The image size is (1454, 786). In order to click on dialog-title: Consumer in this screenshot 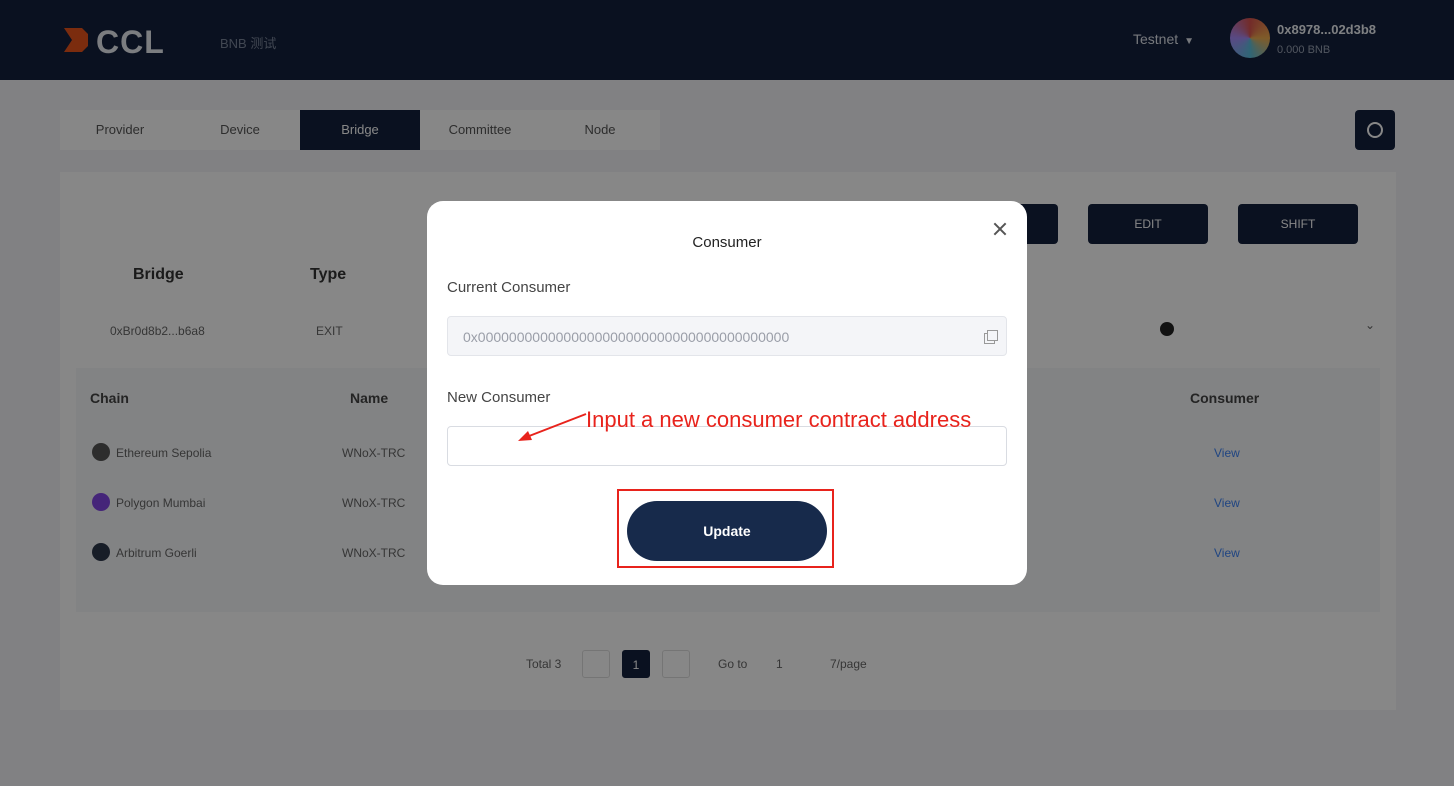, I will do `click(727, 242)`.